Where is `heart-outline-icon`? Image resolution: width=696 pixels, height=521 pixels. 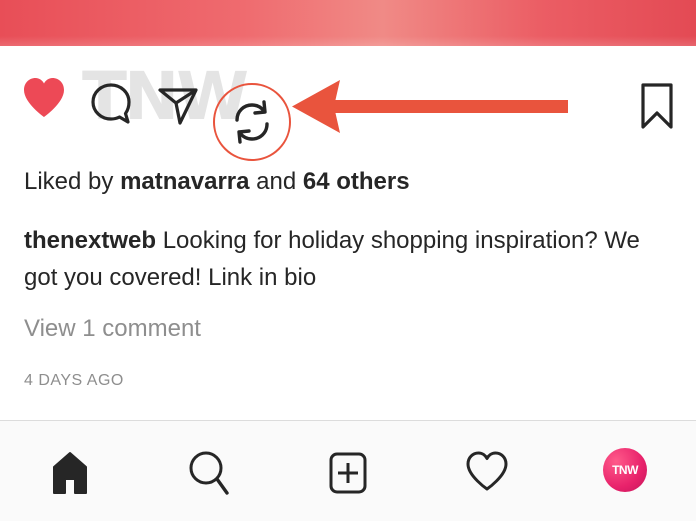 heart-outline-icon is located at coordinates (487, 471).